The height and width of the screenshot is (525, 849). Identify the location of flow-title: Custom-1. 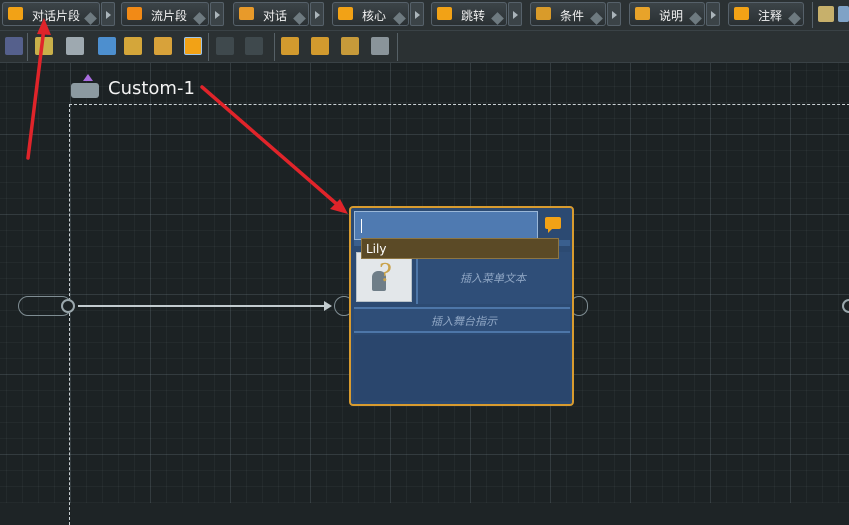
(151, 88).